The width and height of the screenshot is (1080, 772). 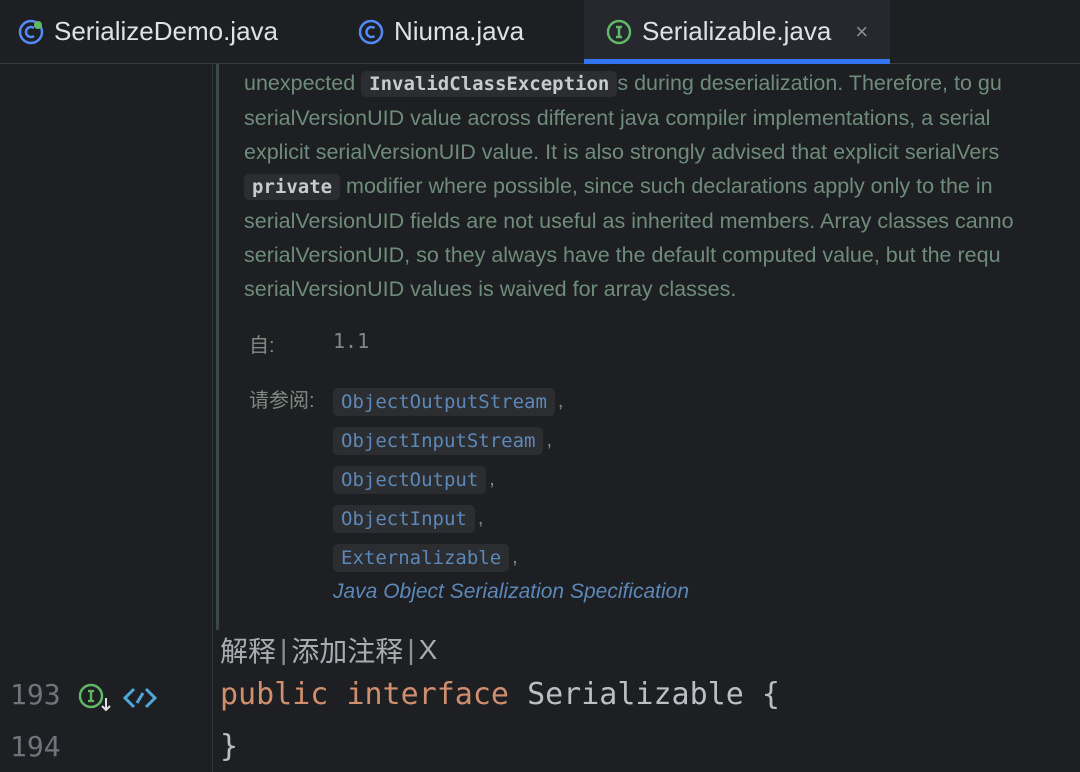 What do you see at coordinates (861, 32) in the screenshot?
I see `close-icon: ×` at bounding box center [861, 32].